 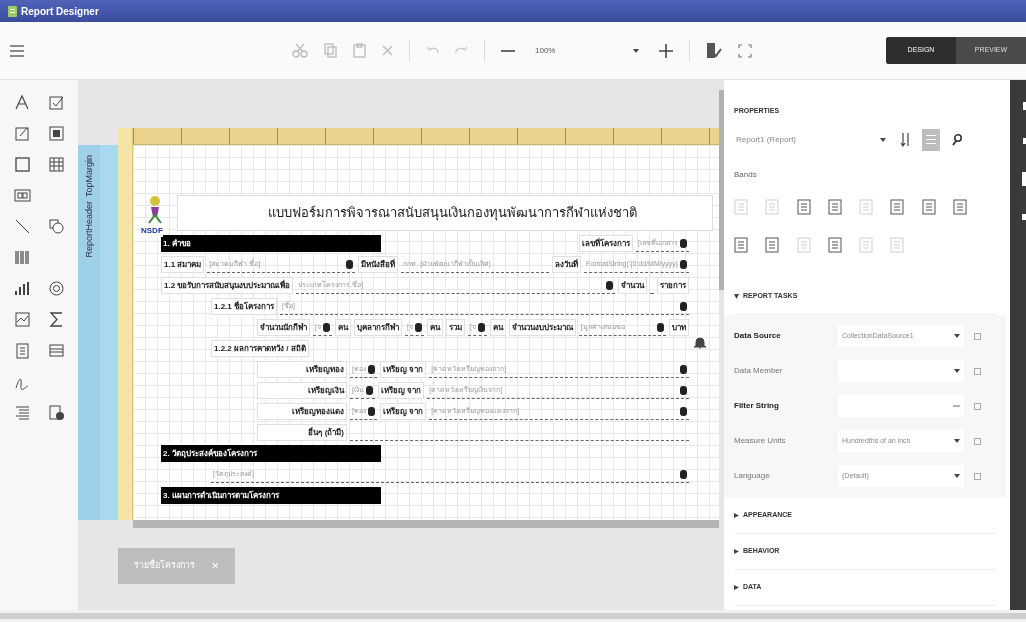 I want to click on report-title: แบบฟอร์มการพิจารณาสนับสนุนเงินกองทุนพัฒนาการกีฬาแห่งชาติ, so click(x=452, y=213).